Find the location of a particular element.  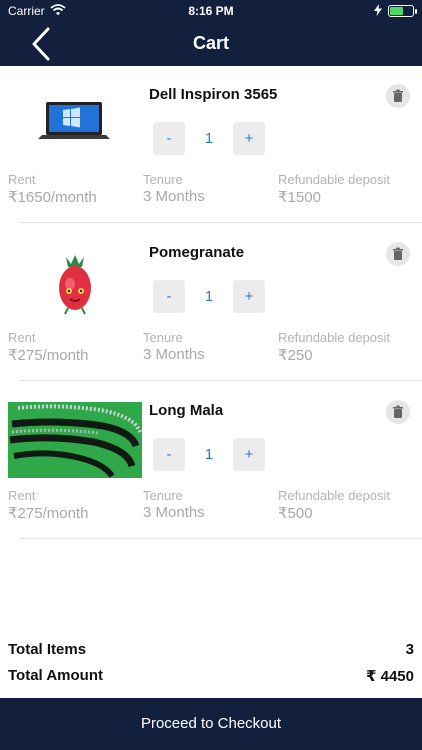

product-name: Long Mala is located at coordinates (186, 410).